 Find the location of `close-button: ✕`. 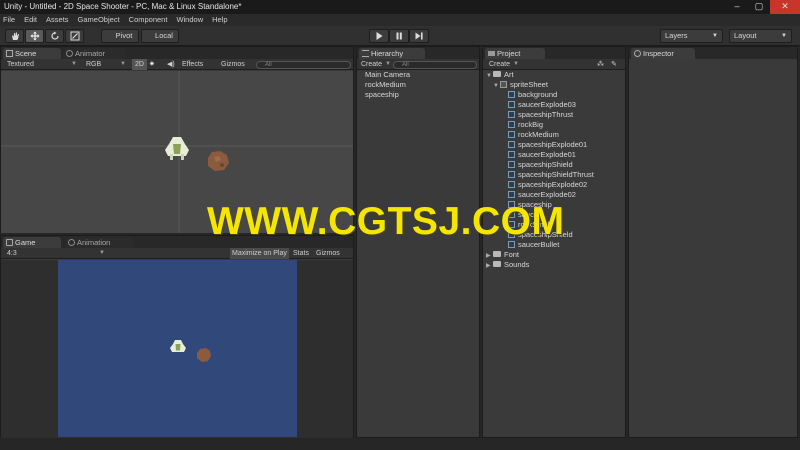

close-button: ✕ is located at coordinates (785, 7).